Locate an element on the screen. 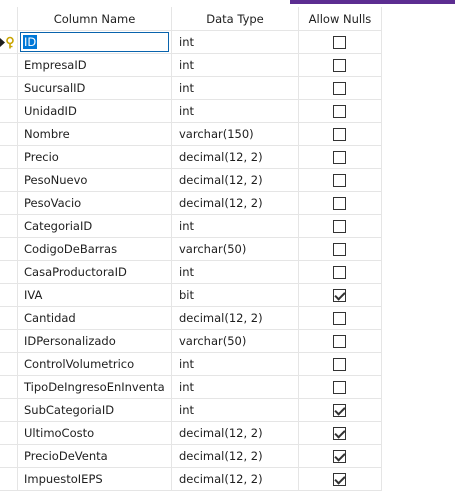 Image resolution: width=468 pixels, height=491 pixels. table-row: PrecioDeVenta decimal(12, 2) is located at coordinates (191, 456).